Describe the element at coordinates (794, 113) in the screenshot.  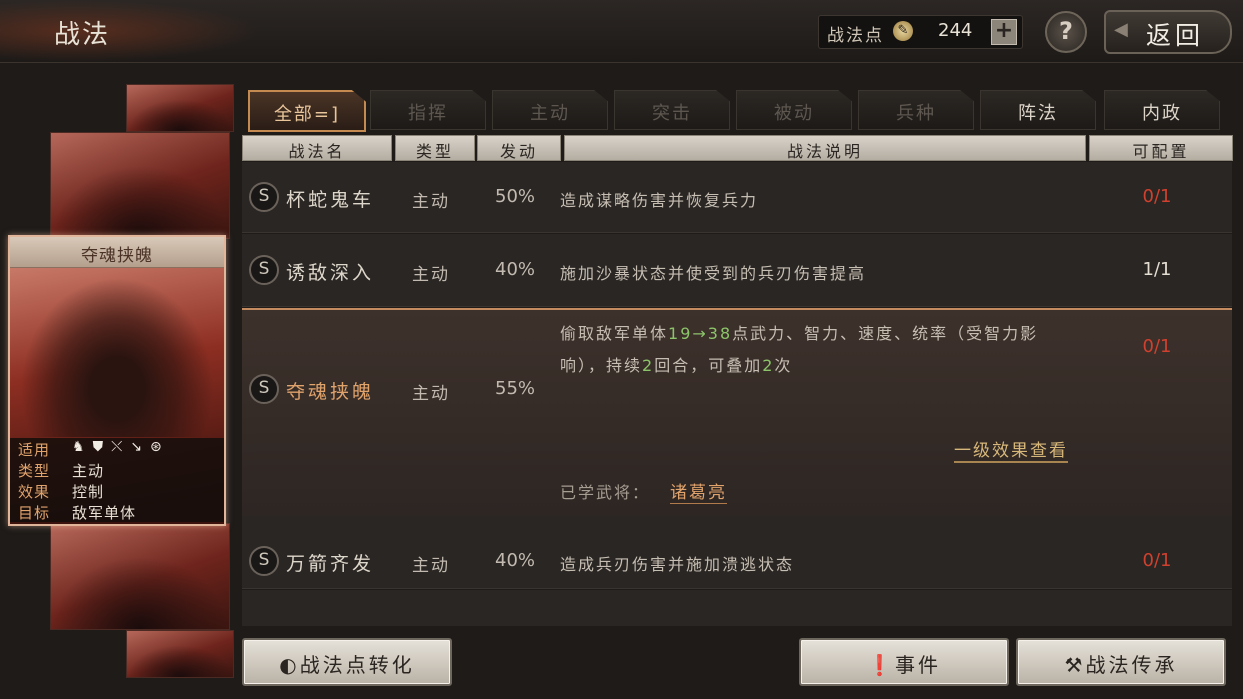
I see `tab-label: 被动` at that location.